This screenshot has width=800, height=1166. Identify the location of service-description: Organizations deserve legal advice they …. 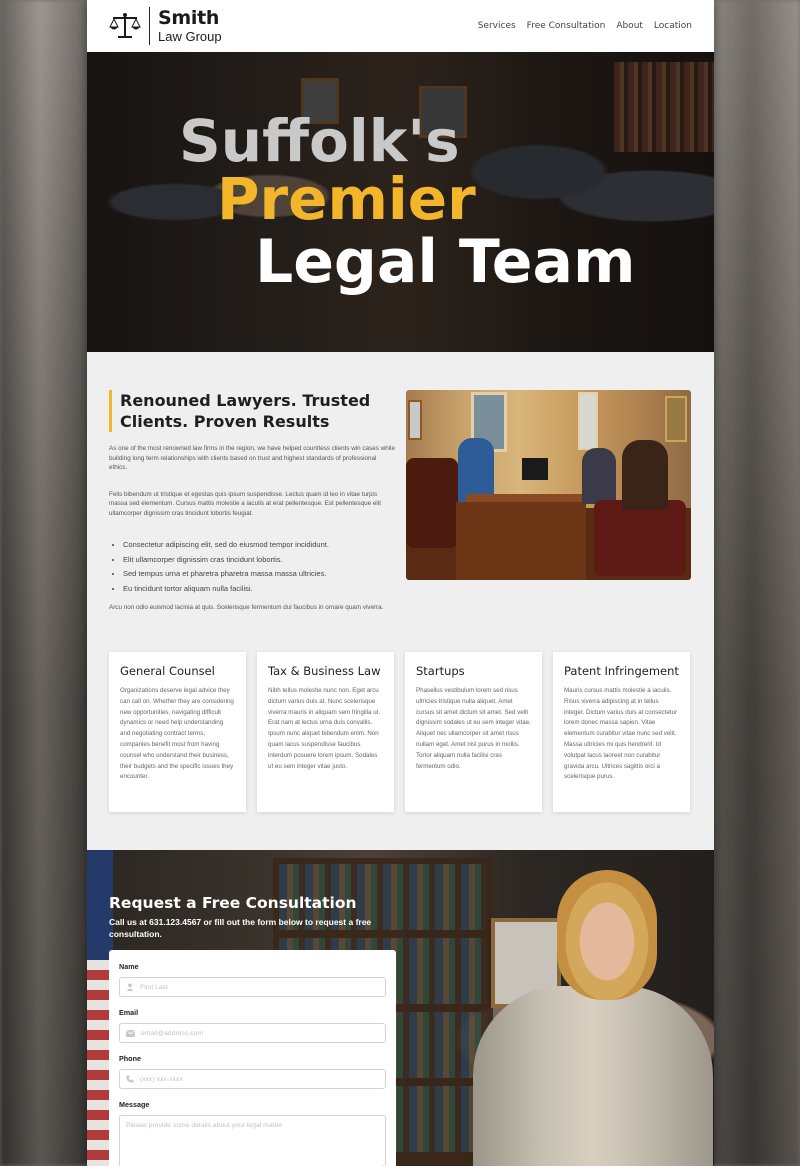
(177, 734).